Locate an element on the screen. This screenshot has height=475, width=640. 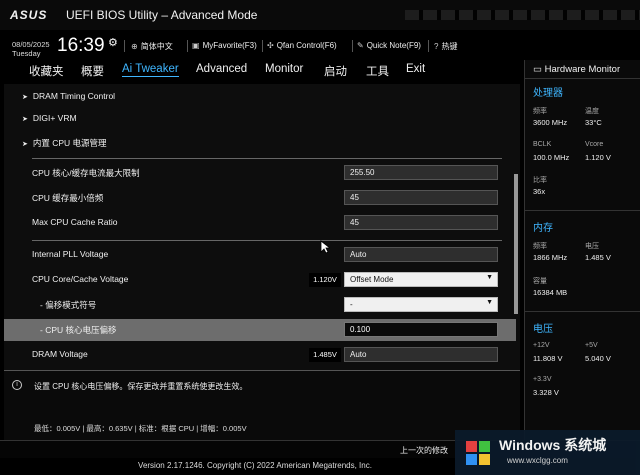
setting-label: CPU 核心/缓存电流最大限制 is located at coordinates (86, 173).